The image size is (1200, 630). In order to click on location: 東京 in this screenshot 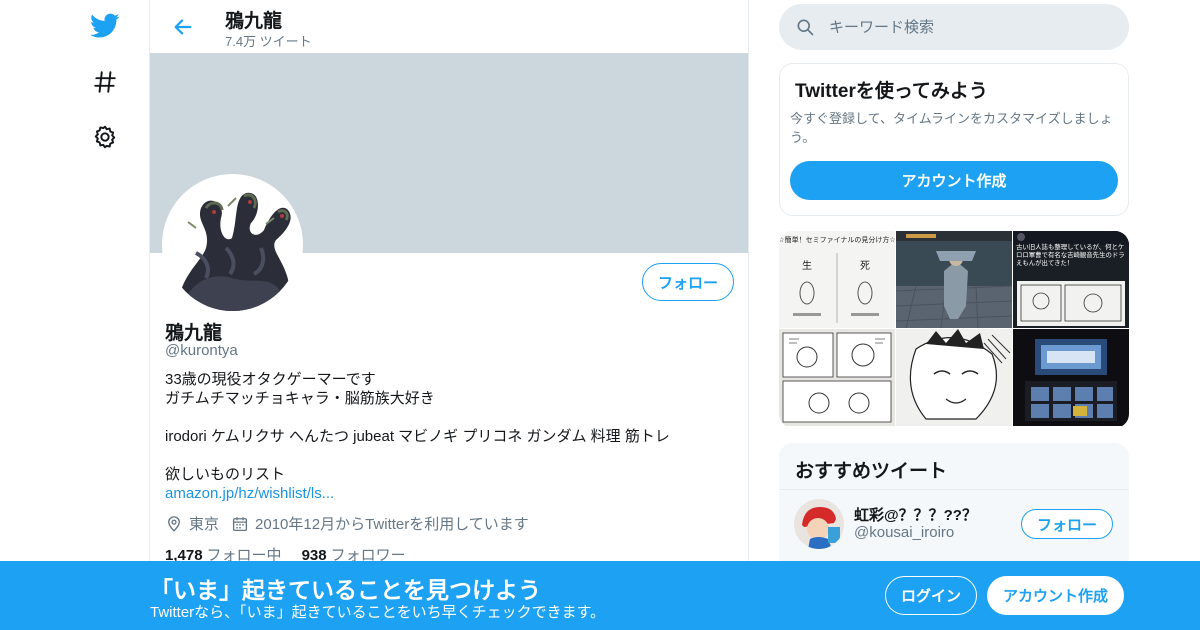, I will do `click(192, 523)`.